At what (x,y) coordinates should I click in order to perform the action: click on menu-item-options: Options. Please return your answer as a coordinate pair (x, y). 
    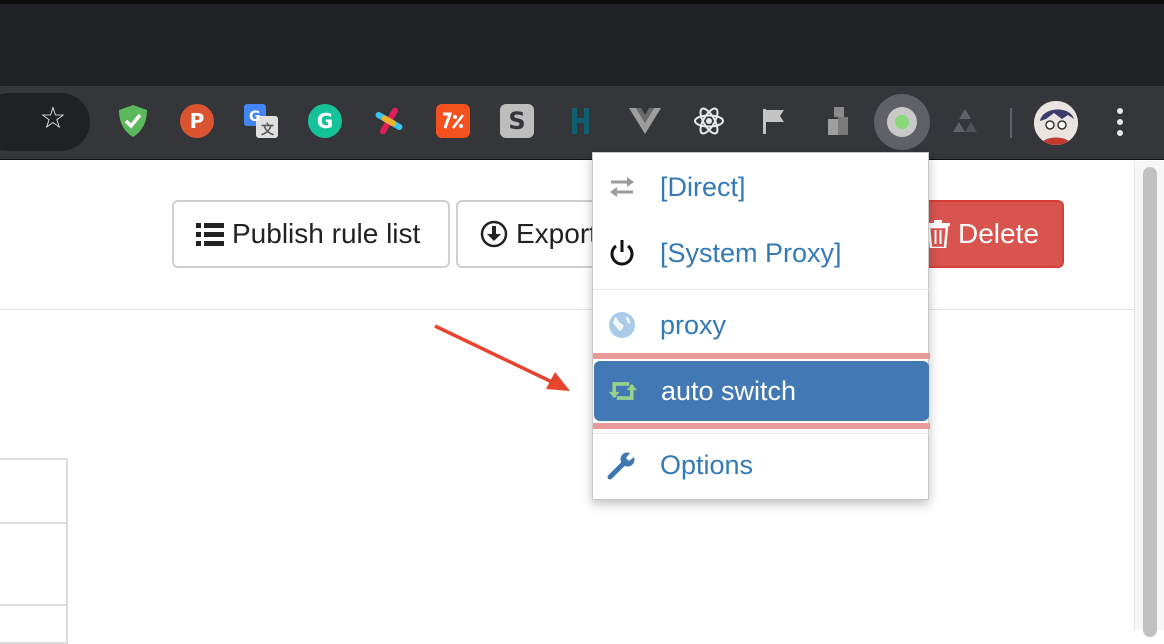
    Looking at the image, I should click on (761, 465).